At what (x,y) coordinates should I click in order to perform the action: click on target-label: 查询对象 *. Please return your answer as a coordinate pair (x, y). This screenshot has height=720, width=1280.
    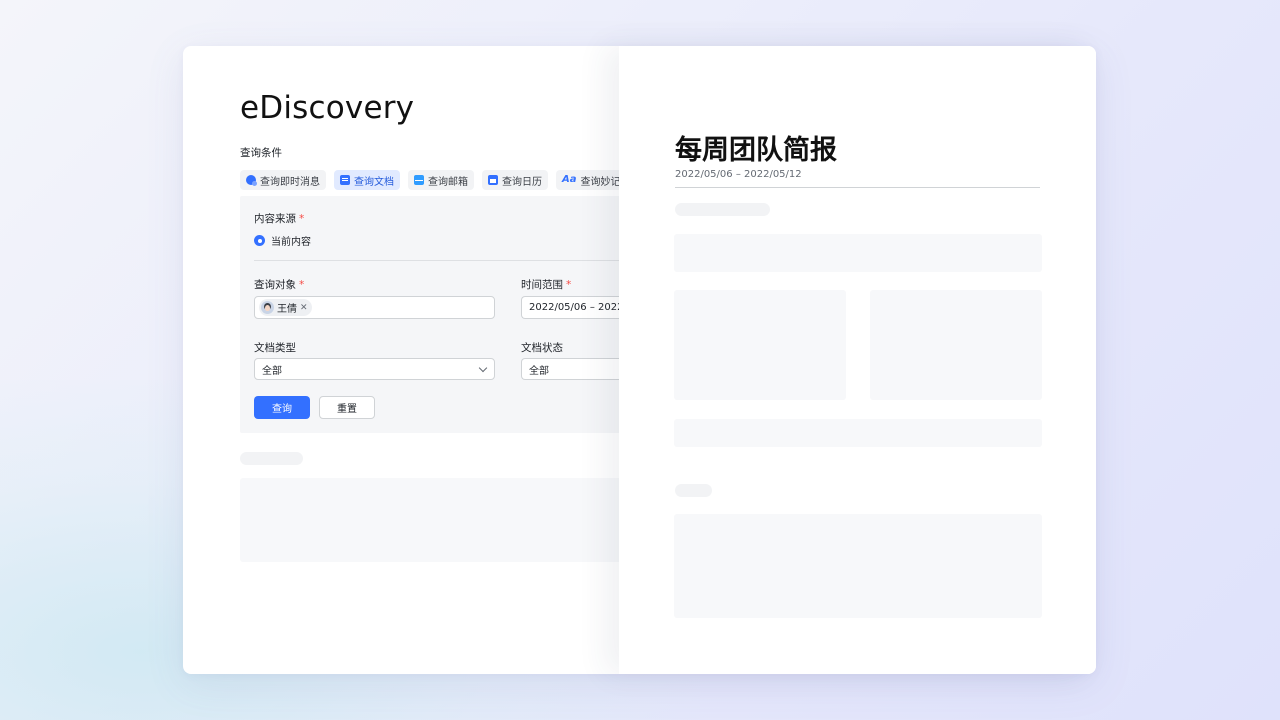
    Looking at the image, I should click on (279, 285).